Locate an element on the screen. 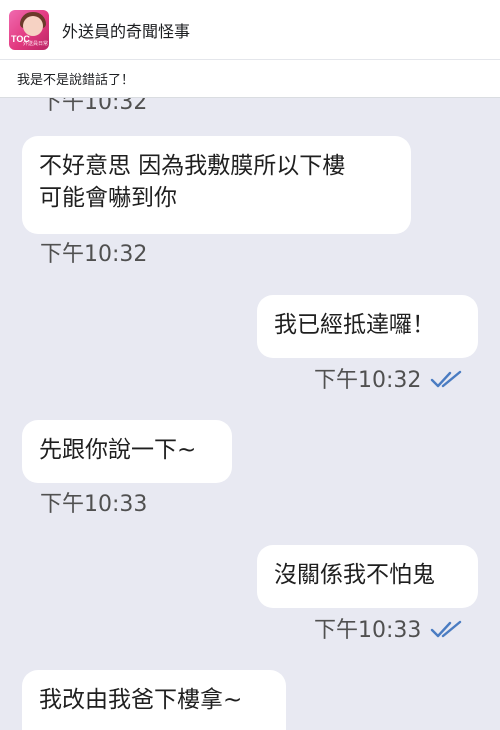  group-avatar: TOC 外送員日常 is located at coordinates (29, 29).